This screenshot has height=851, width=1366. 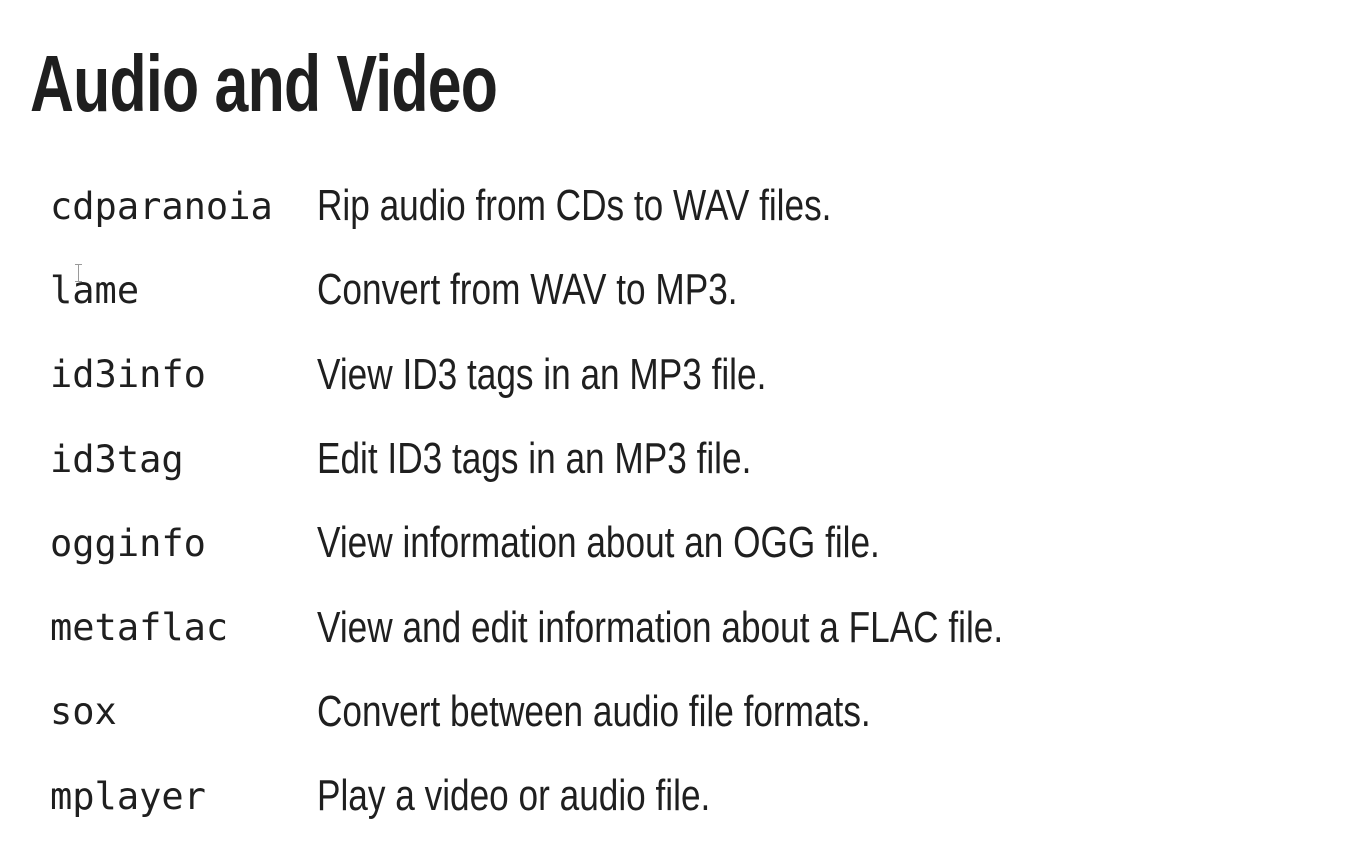 I want to click on table-row: sox Convert between audio file formats., so click(x=680, y=712).